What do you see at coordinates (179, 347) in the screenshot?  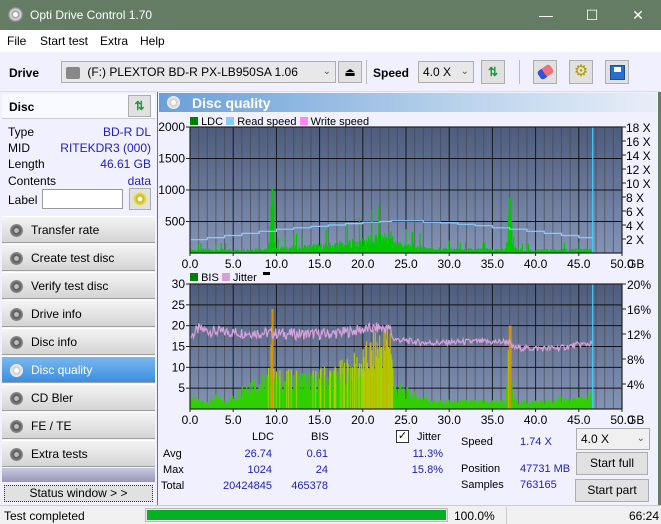 I see `y-tick-label: 15` at bounding box center [179, 347].